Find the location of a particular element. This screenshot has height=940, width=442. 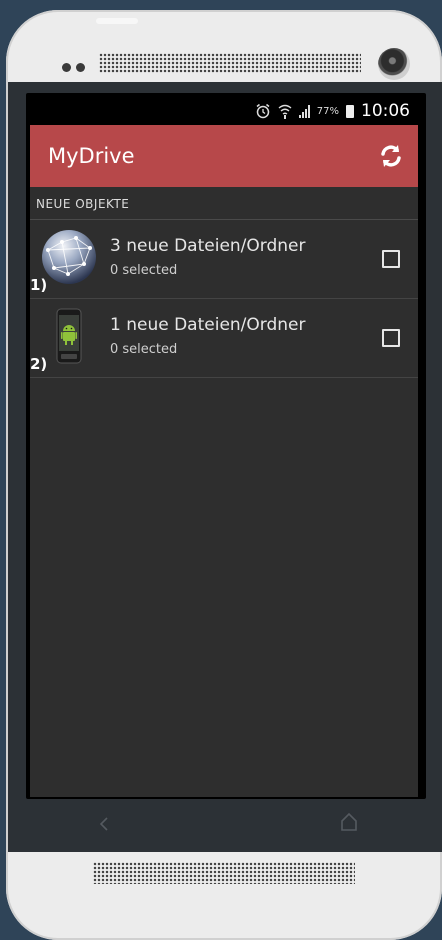

app-title: MyDrive is located at coordinates (91, 156).